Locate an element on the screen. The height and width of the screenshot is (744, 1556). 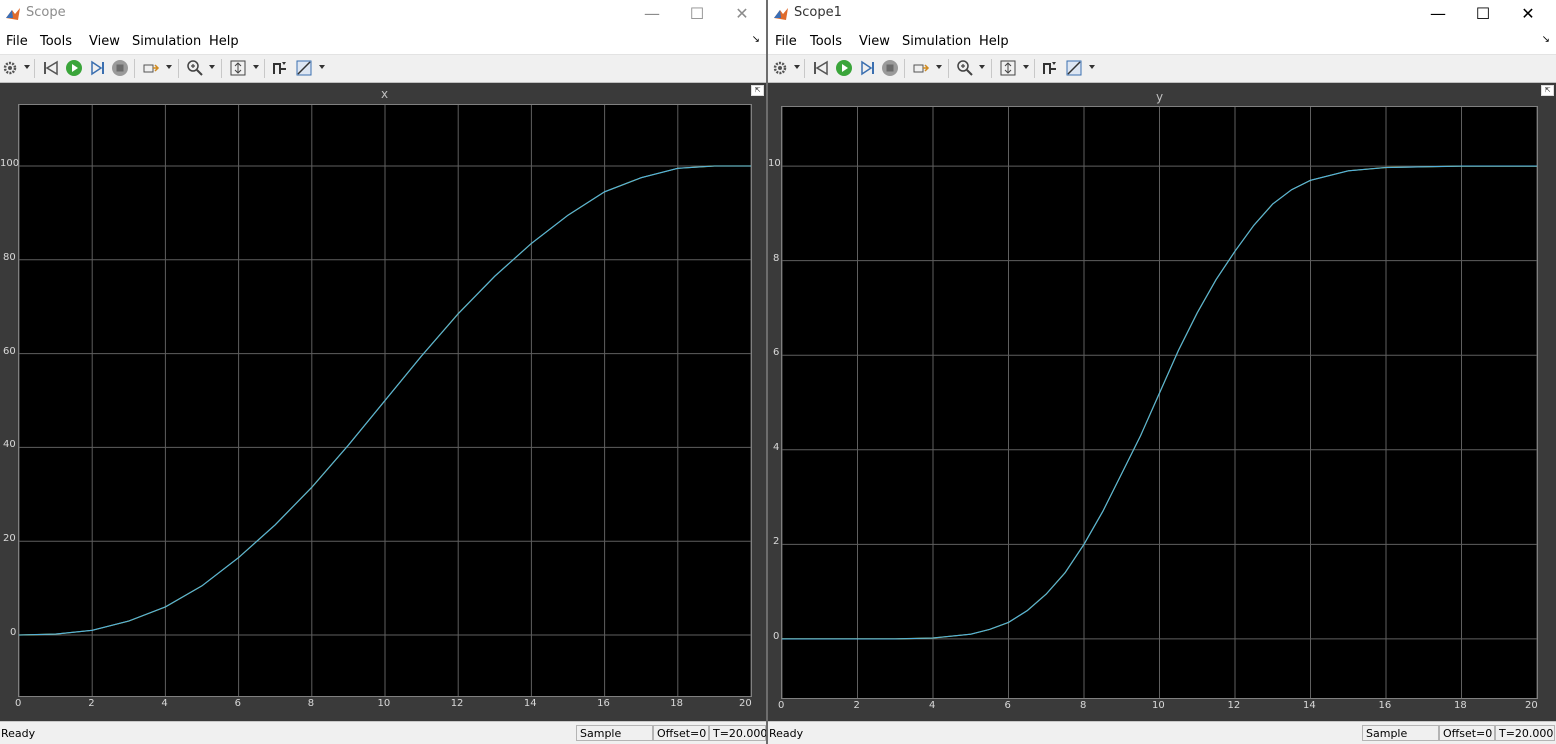
y-tick-label: 10 is located at coordinates (774, 164).